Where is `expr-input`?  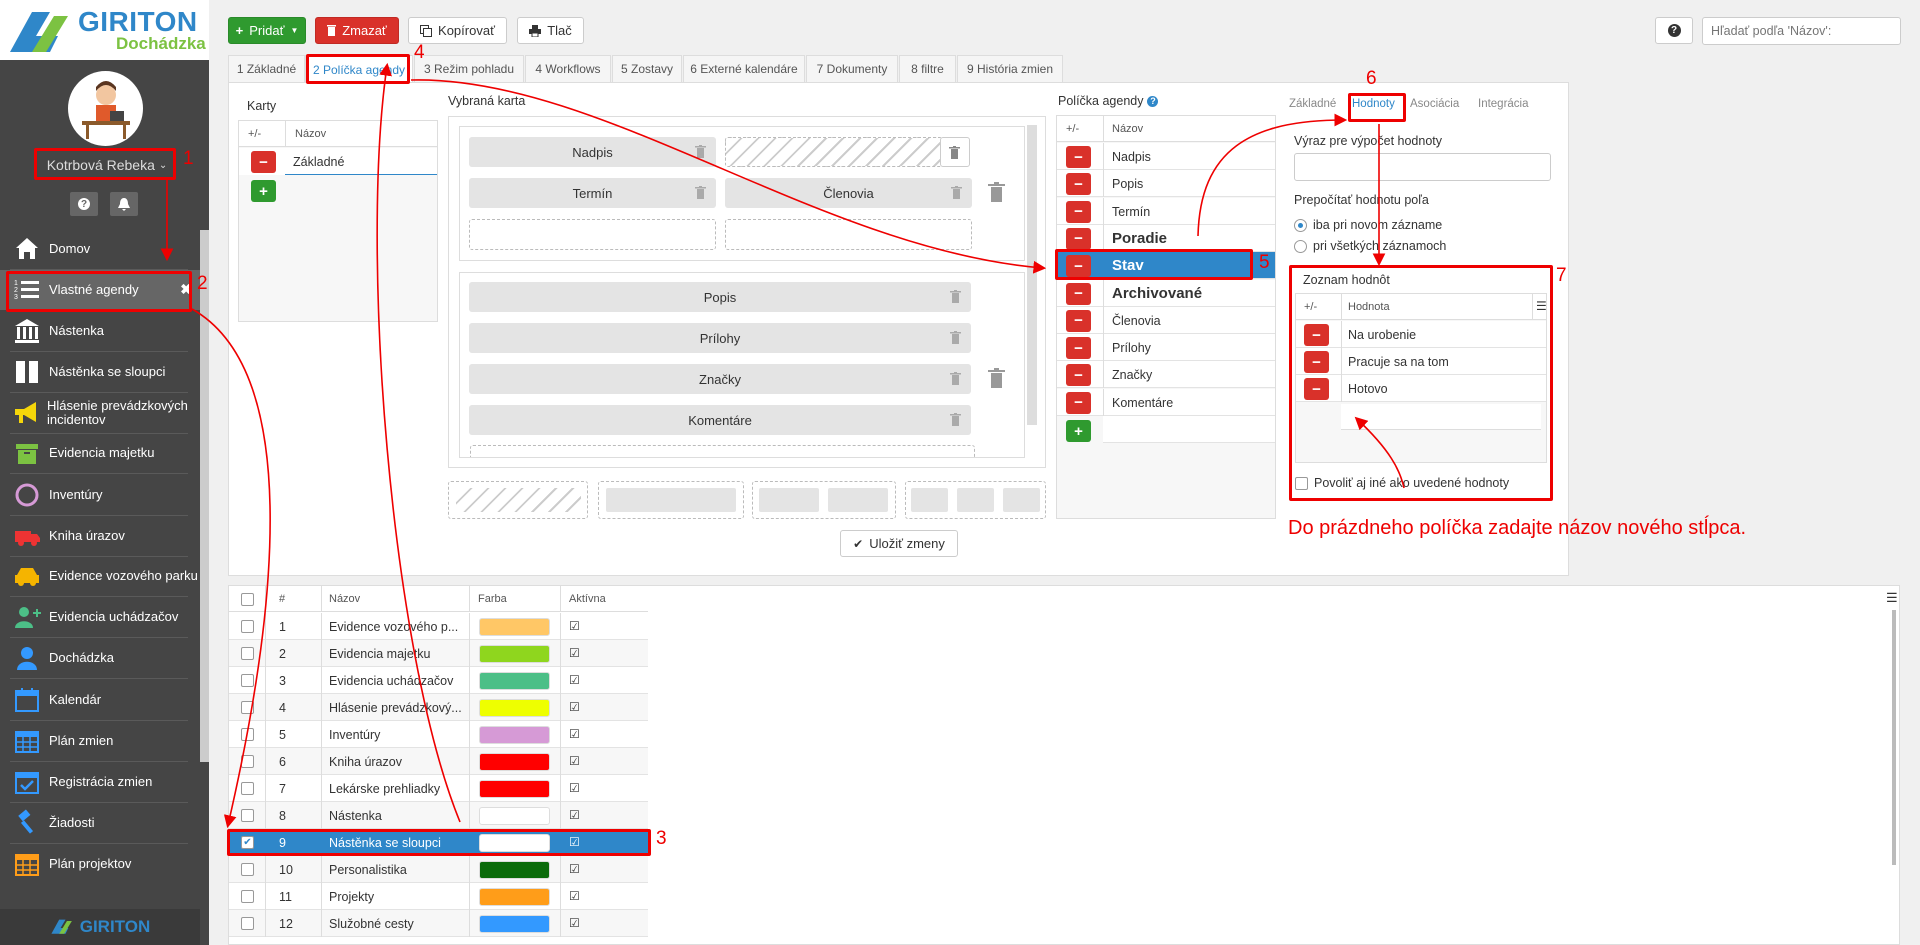
expr-input is located at coordinates (1422, 167).